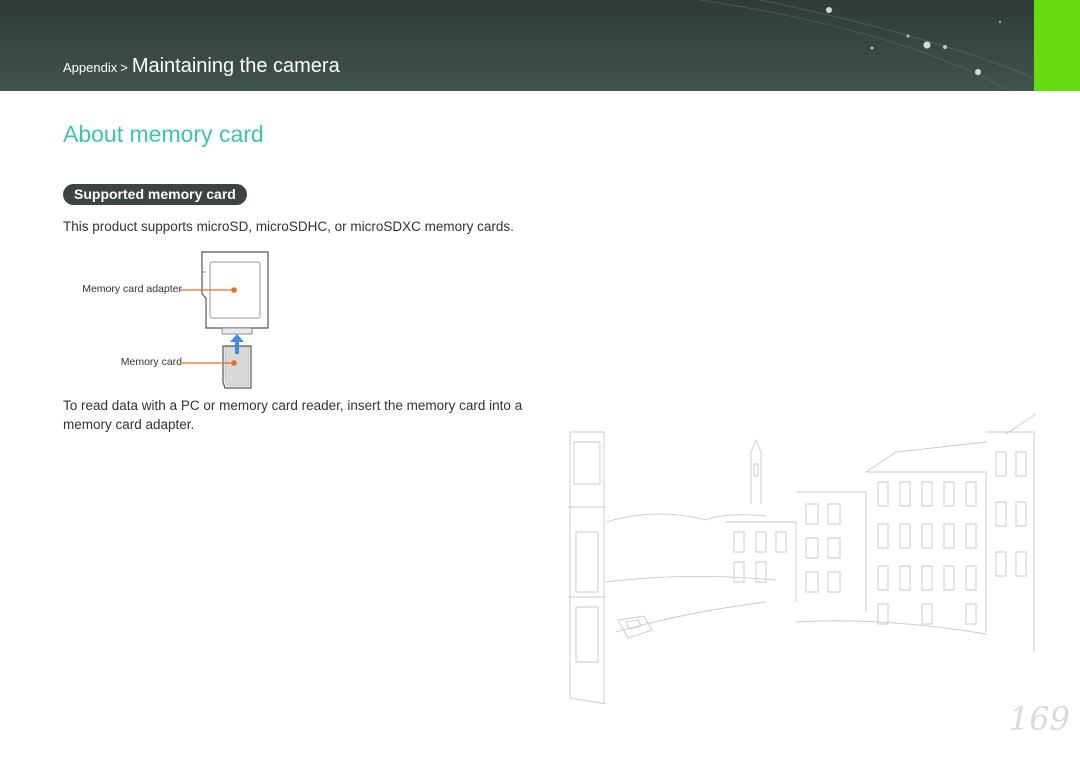  Describe the element at coordinates (1057, 45) in the screenshot. I see `section-tab` at that location.